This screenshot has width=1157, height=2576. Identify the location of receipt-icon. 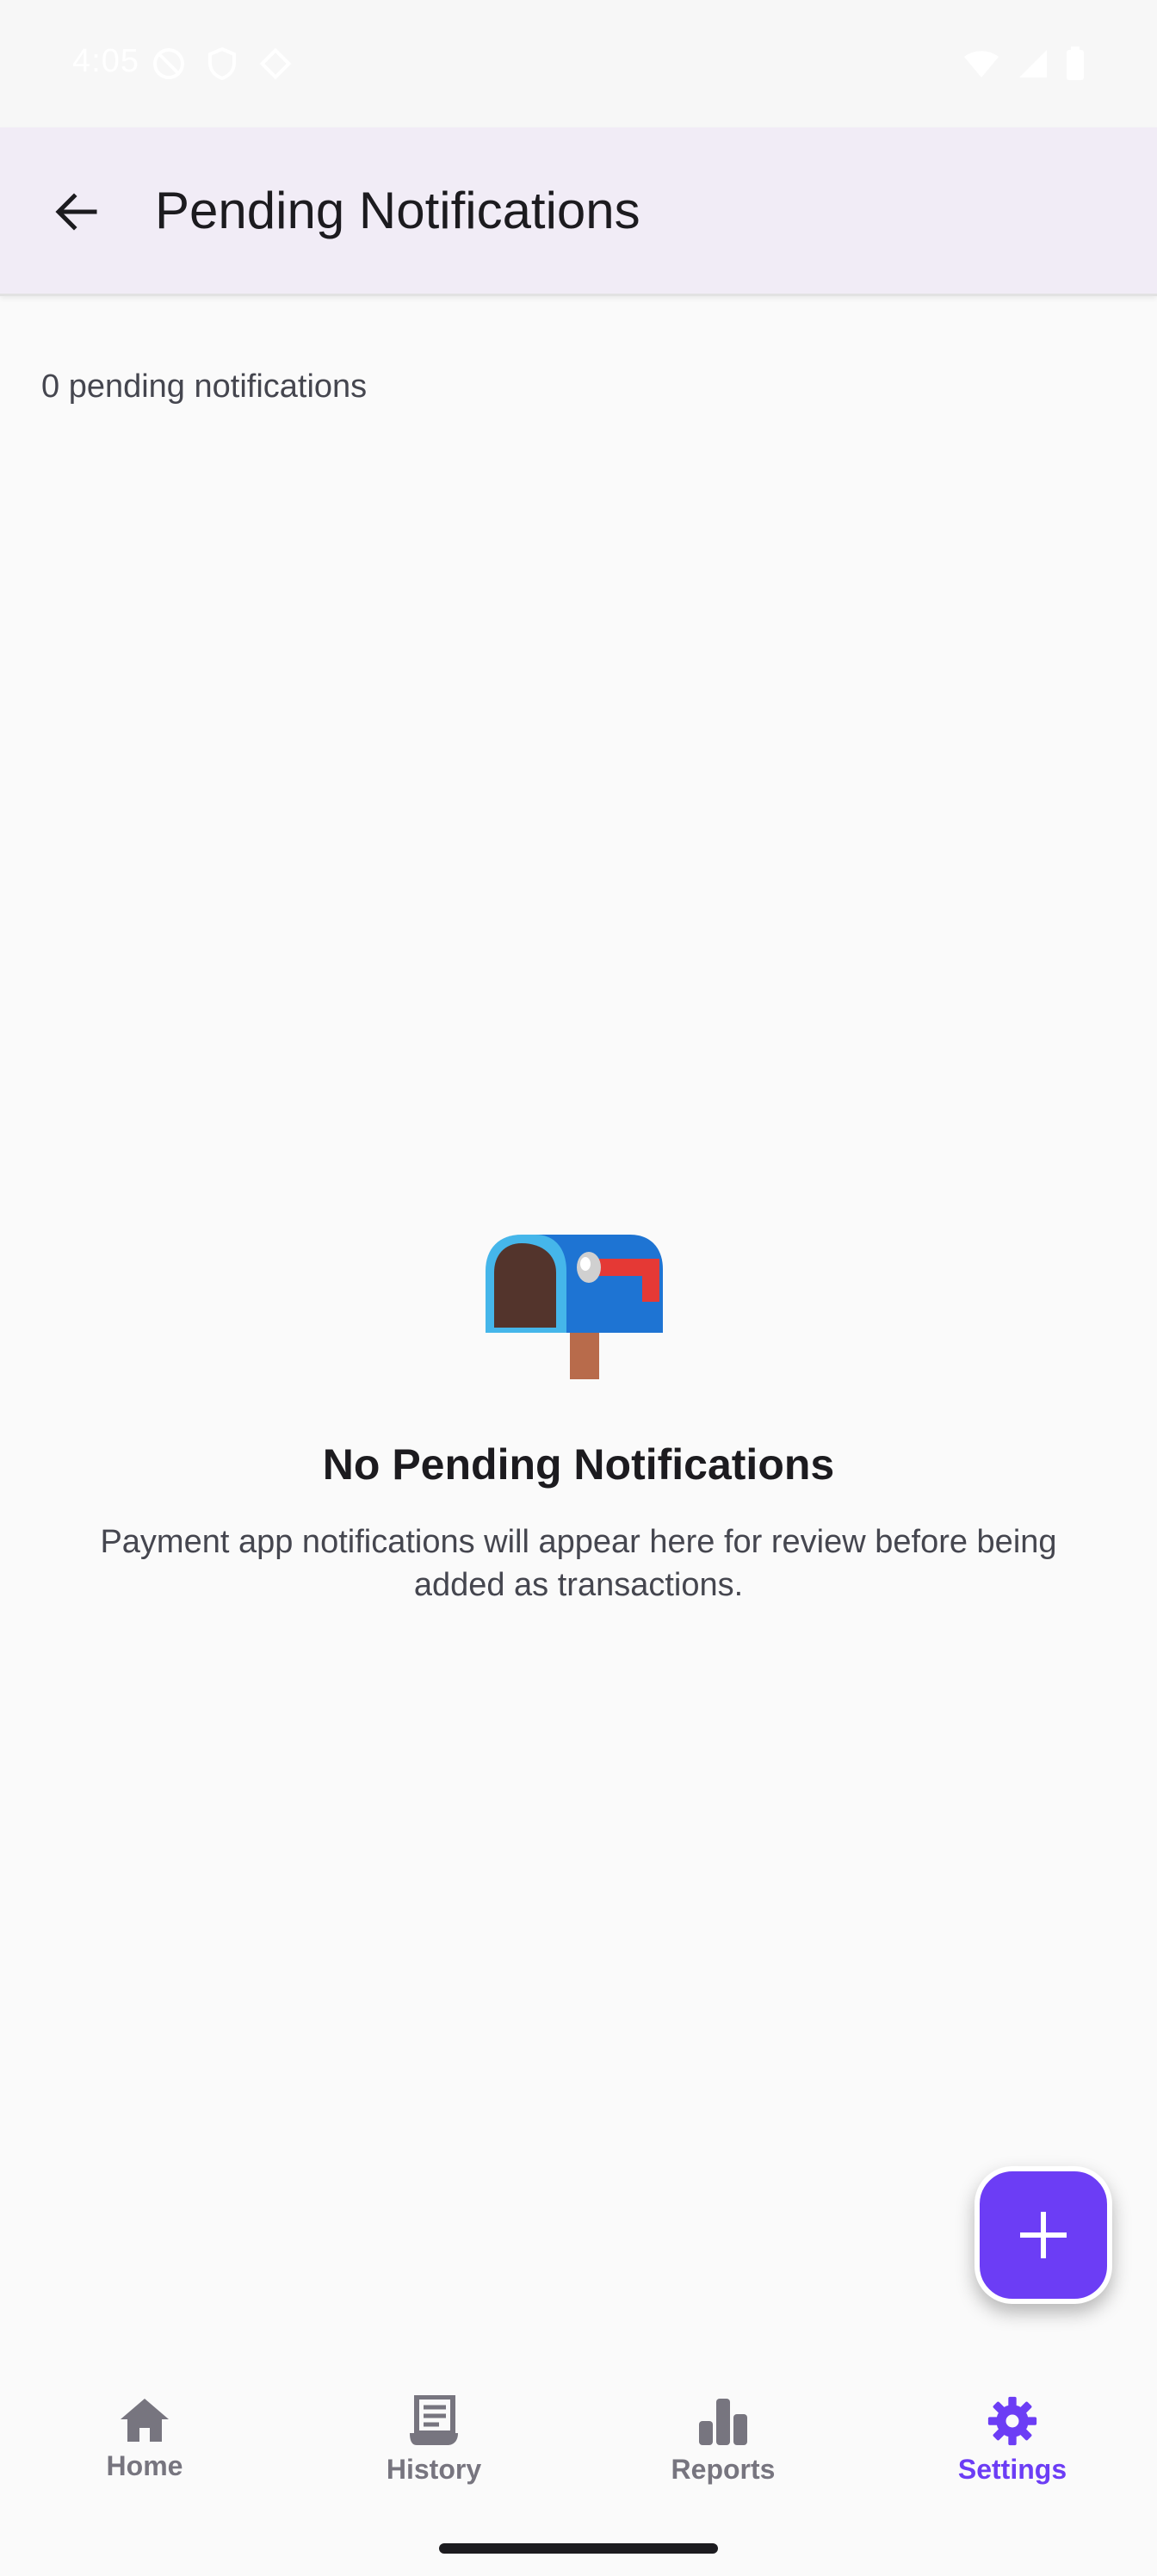
(434, 2420).